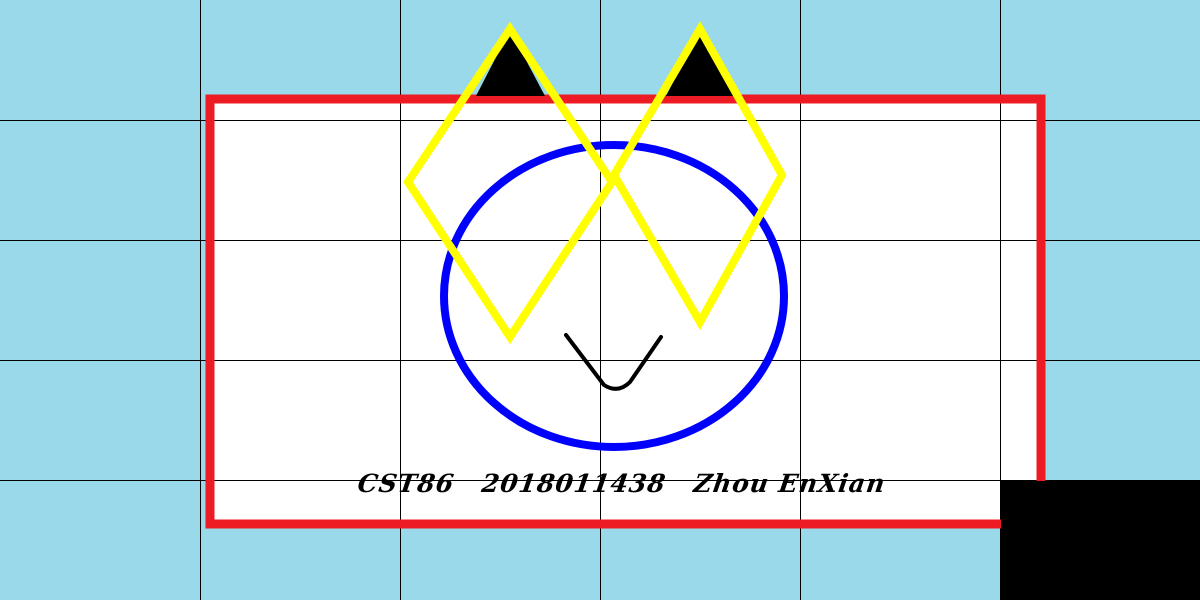 This screenshot has height=600, width=1200. What do you see at coordinates (574, 483) in the screenshot?
I see `student-id: 2018011438` at bounding box center [574, 483].